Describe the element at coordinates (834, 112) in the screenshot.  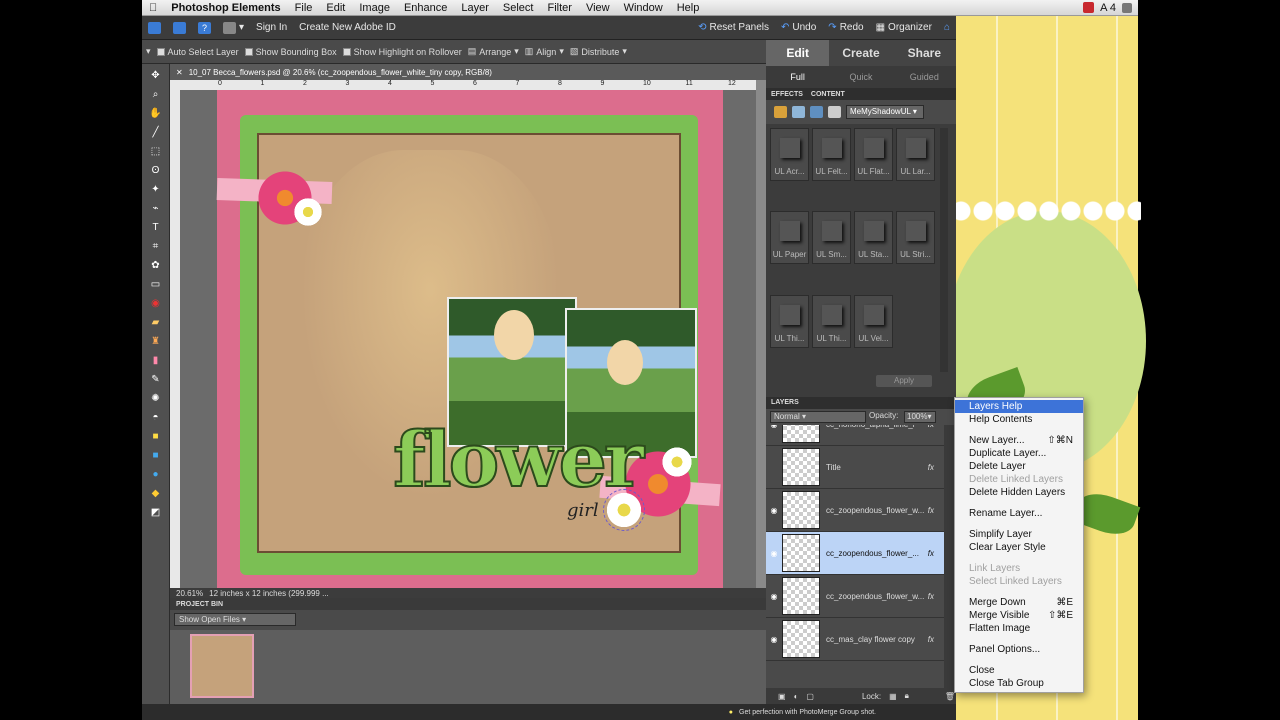
I see `all-effects-icon` at that location.